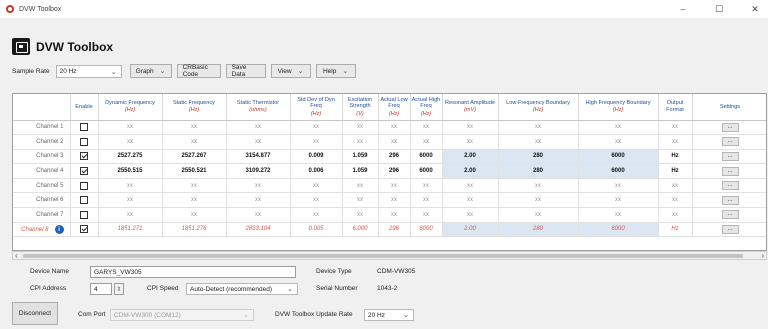  What do you see at coordinates (394, 171) in the screenshot?
I see `data-cell: 296` at bounding box center [394, 171].